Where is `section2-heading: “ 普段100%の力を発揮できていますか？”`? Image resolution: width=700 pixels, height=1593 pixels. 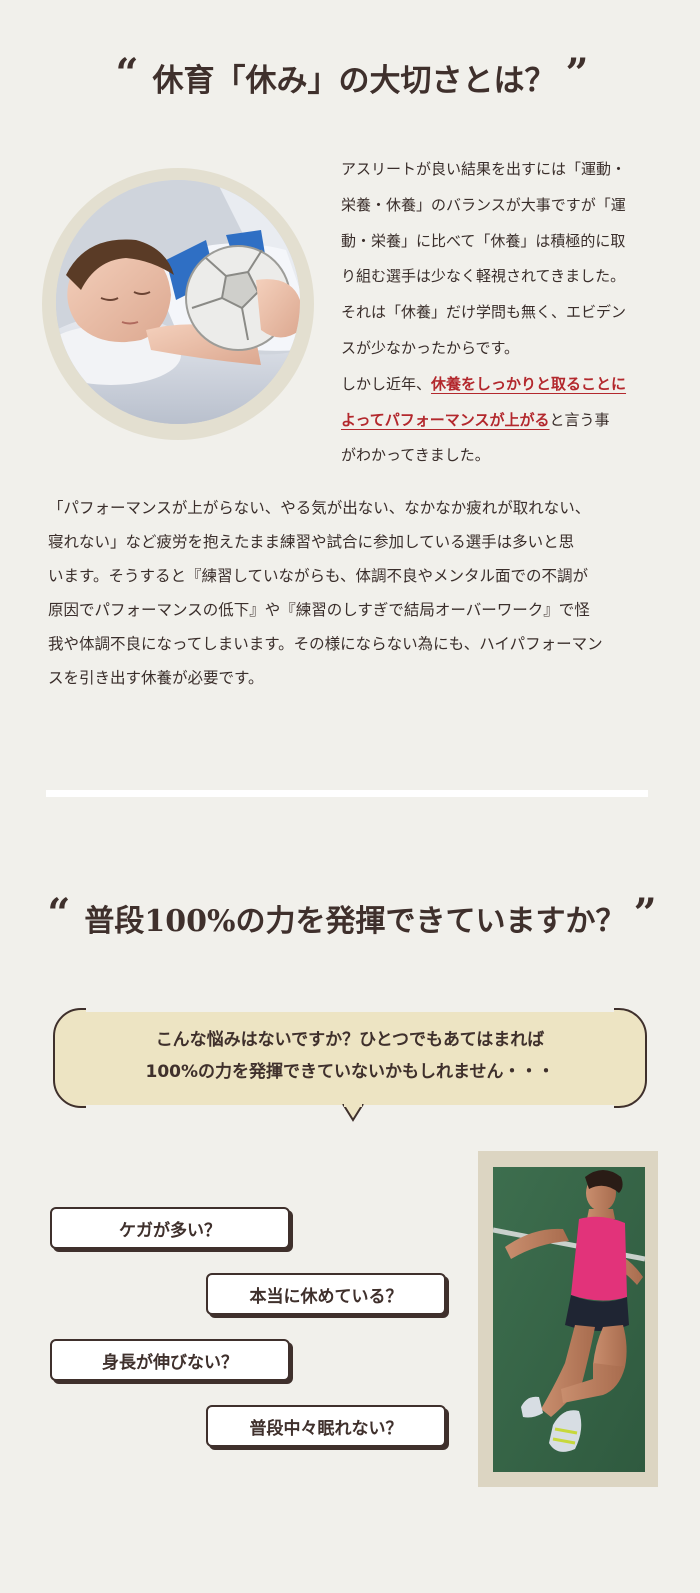 section2-heading: “ 普段100%の力を発揮できていますか？” is located at coordinates (350, 915).